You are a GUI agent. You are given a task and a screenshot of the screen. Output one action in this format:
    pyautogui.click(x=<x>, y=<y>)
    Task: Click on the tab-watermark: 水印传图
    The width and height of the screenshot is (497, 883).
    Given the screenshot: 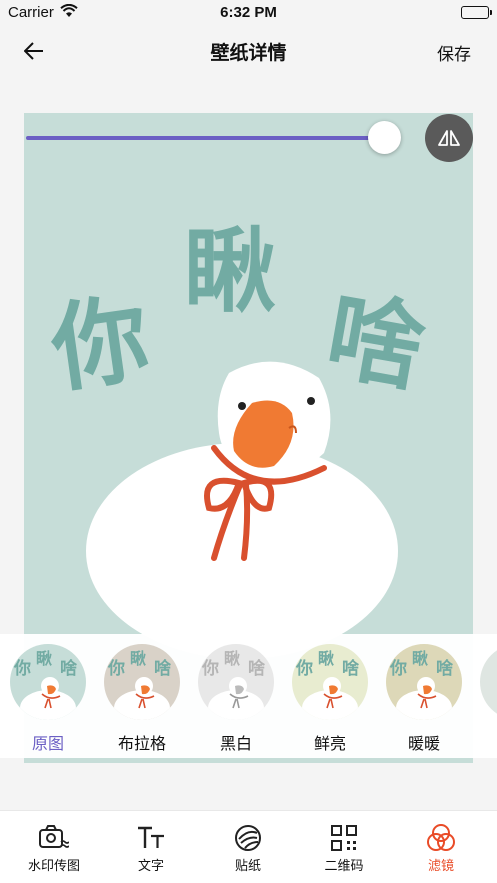 What is the action you would take?
    pyautogui.click(x=54, y=848)
    